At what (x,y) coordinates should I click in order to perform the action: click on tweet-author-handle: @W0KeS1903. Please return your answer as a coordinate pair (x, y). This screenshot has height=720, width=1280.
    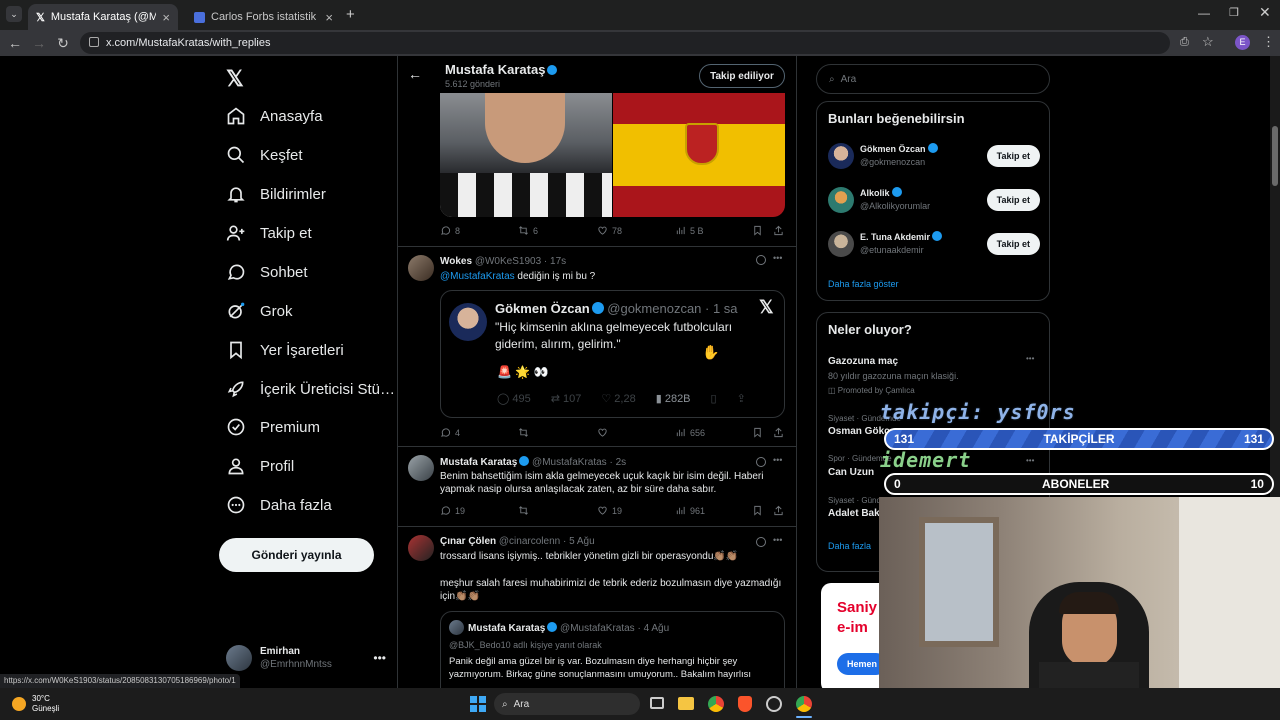
    Looking at the image, I should click on (508, 261).